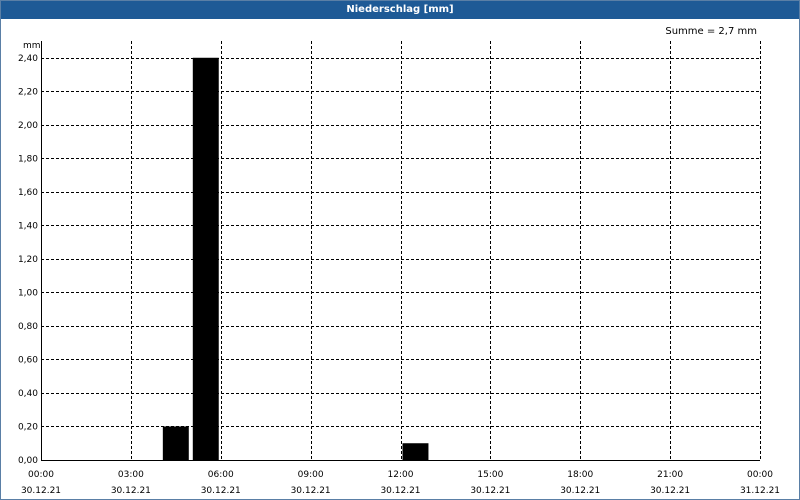  Describe the element at coordinates (760, 491) in the screenshot. I see `x-tick-date-label: 31.12.21` at that location.